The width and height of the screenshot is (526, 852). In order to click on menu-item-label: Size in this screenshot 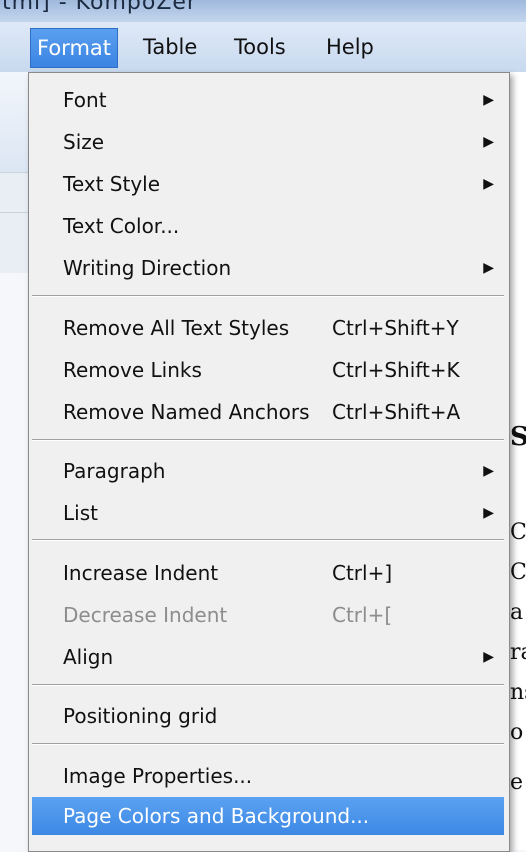, I will do `click(84, 142)`.